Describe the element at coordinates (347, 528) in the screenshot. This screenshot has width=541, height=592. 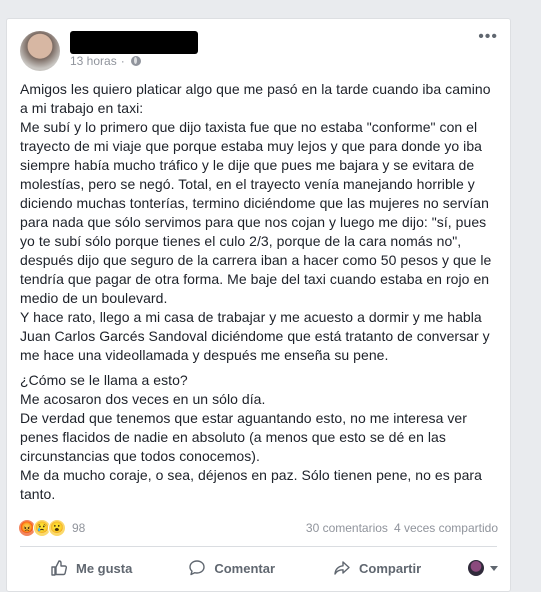
I see `comments-count: 30 comentarios` at that location.